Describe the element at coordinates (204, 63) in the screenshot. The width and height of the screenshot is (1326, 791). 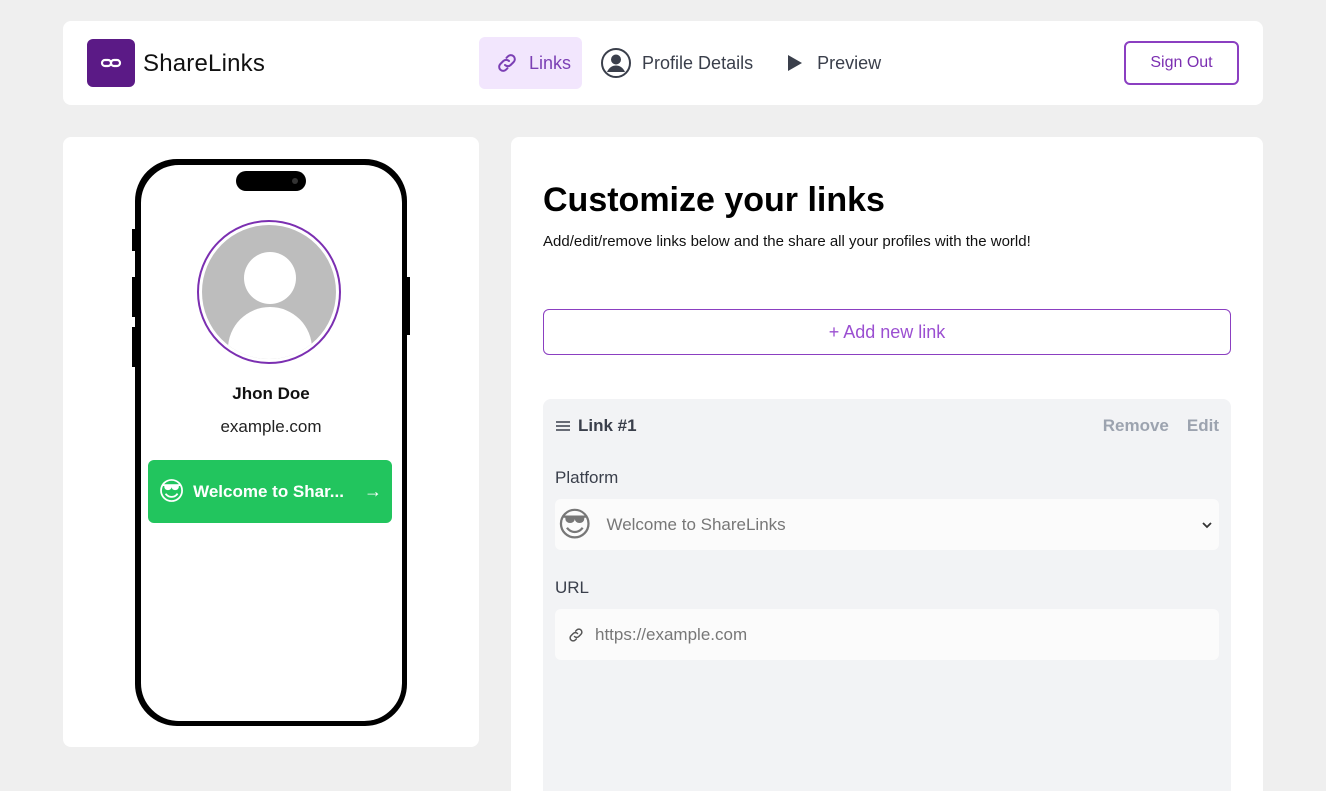
I see `brand-name: ShareLinks` at that location.